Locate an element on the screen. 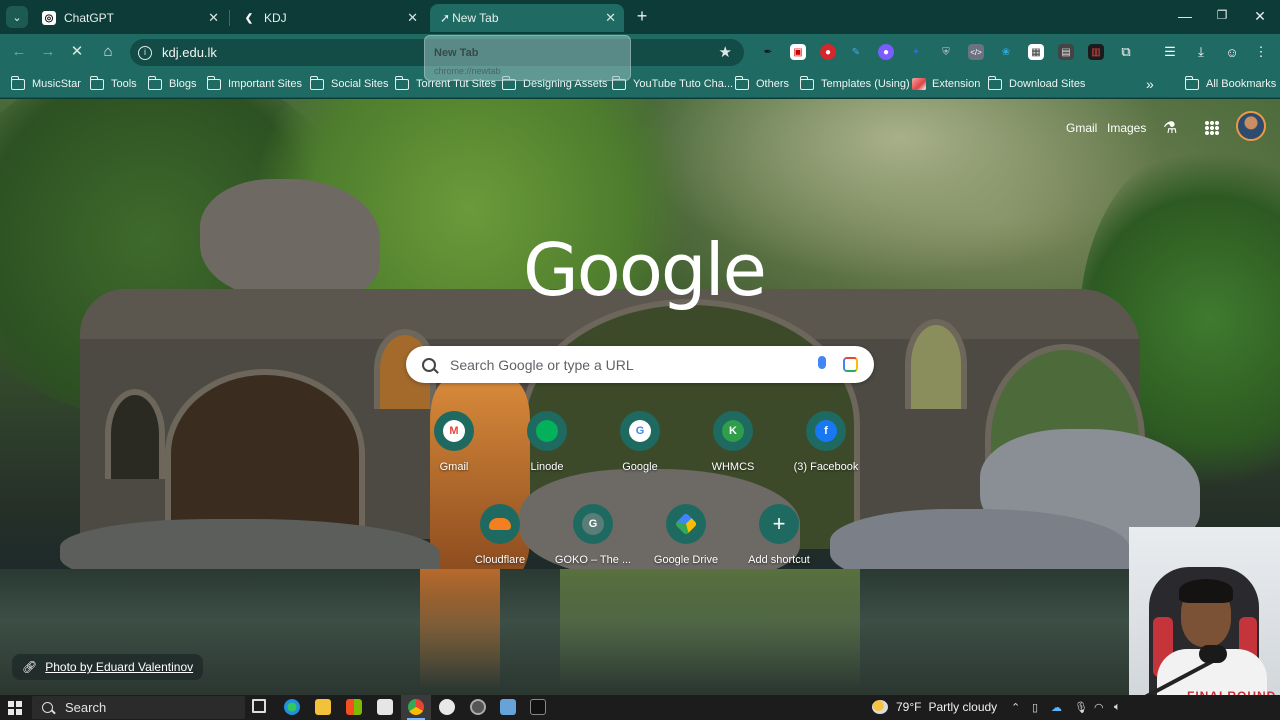 Image resolution: width=1280 pixels, height=720 pixels. new-tab-button: + is located at coordinates (642, 16).